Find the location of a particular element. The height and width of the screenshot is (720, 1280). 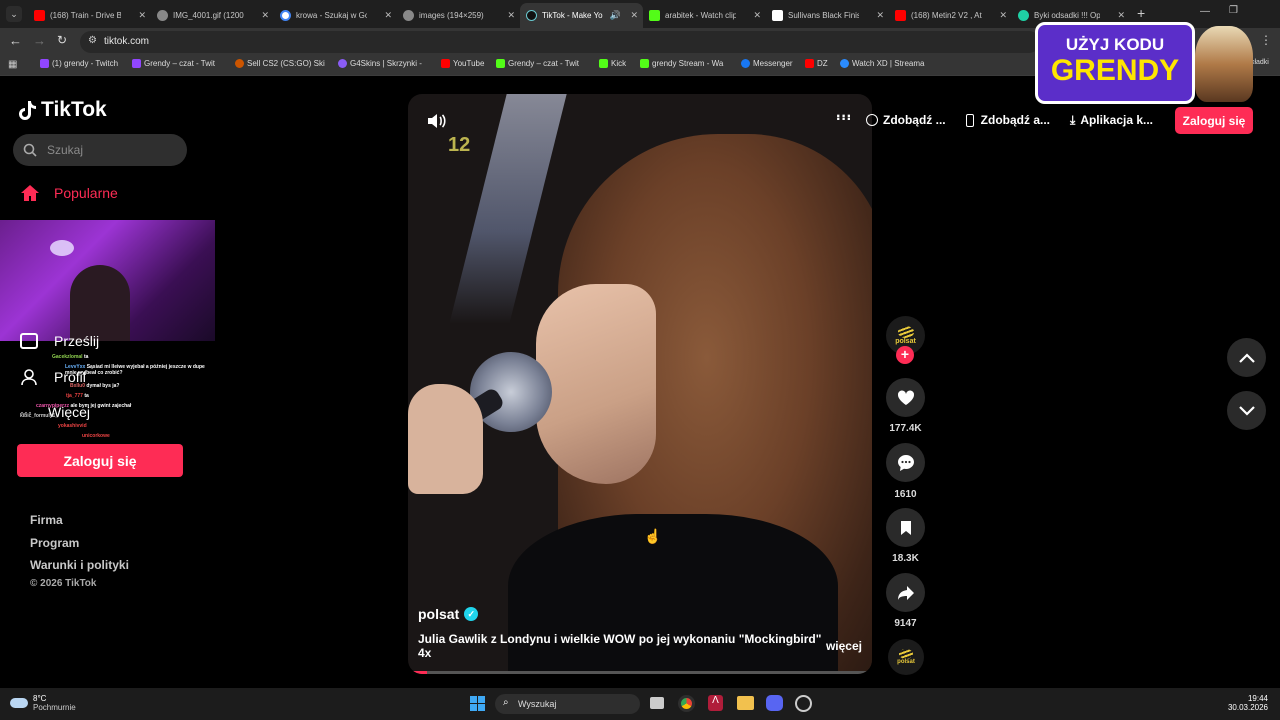

audio-playing-icon: 🔊 is located at coordinates (615, 15).